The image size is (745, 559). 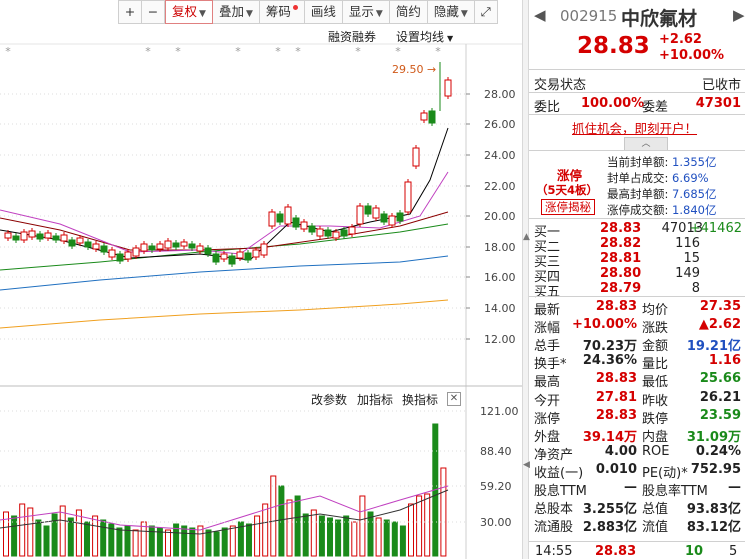 I want to click on stat-value: 19.21亿, so click(x=713, y=347).